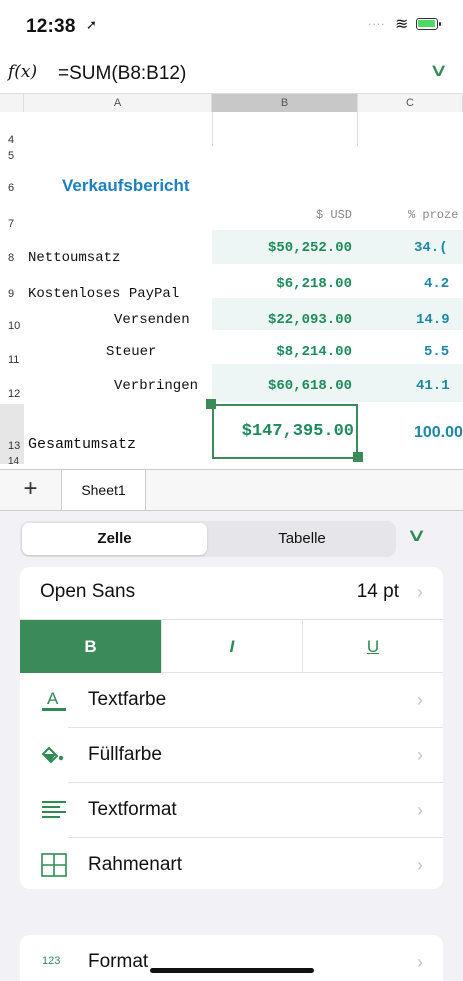 The image size is (463, 981). What do you see at coordinates (132, 809) in the screenshot?
I see `text-format-label: Textformat` at bounding box center [132, 809].